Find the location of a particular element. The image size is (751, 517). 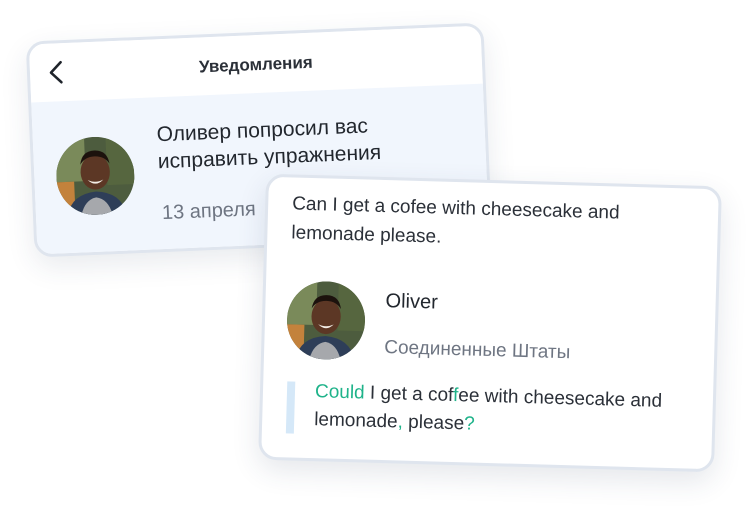

notification-message: Оливер попросил вас исправить упражнения is located at coordinates (269, 144).